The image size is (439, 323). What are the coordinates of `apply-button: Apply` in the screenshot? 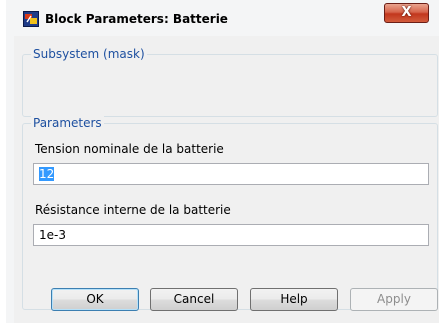 It's located at (394, 299).